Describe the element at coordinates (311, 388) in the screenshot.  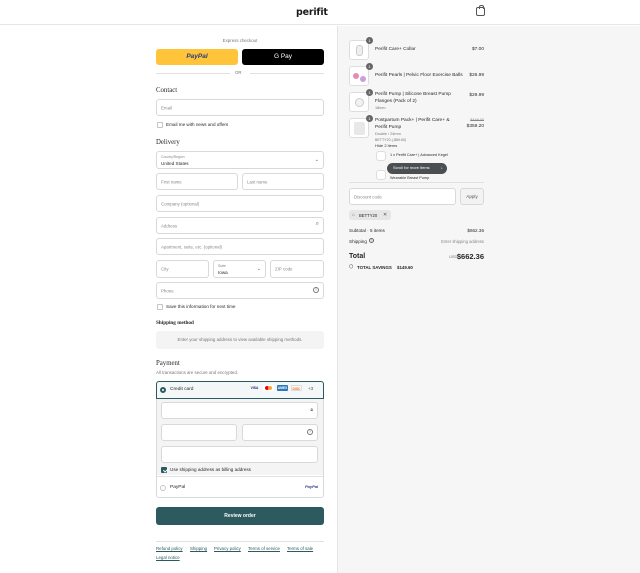
I see `more-cards-count: +3` at that location.